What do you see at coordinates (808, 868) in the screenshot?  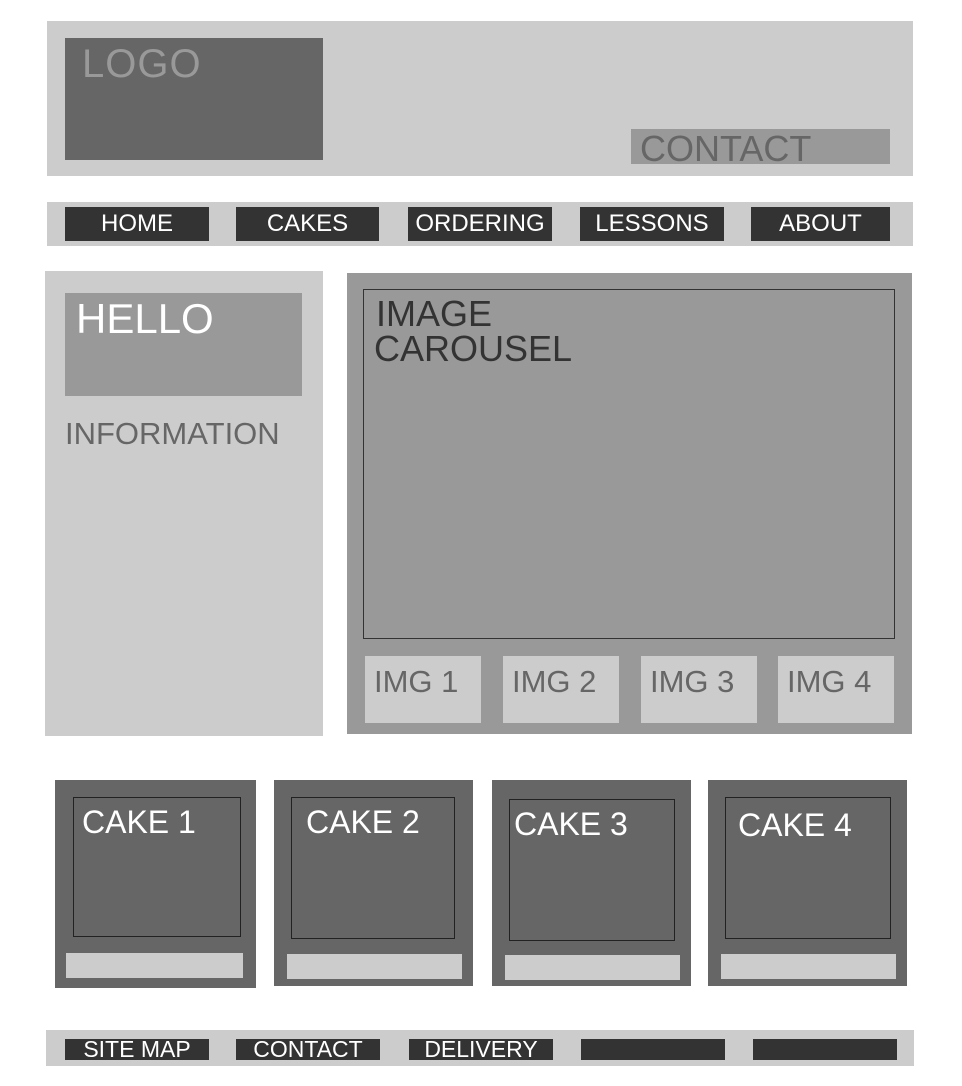 I see `cake-image-4: CAKE 4` at bounding box center [808, 868].